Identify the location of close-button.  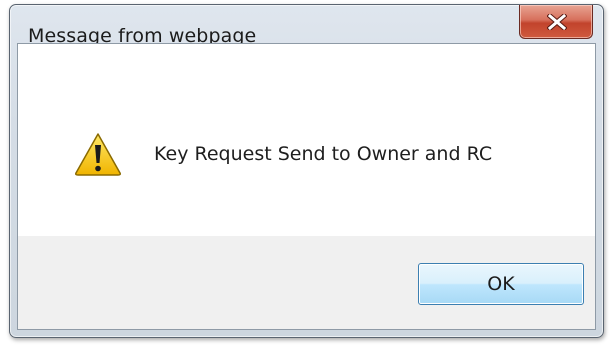
(556, 22).